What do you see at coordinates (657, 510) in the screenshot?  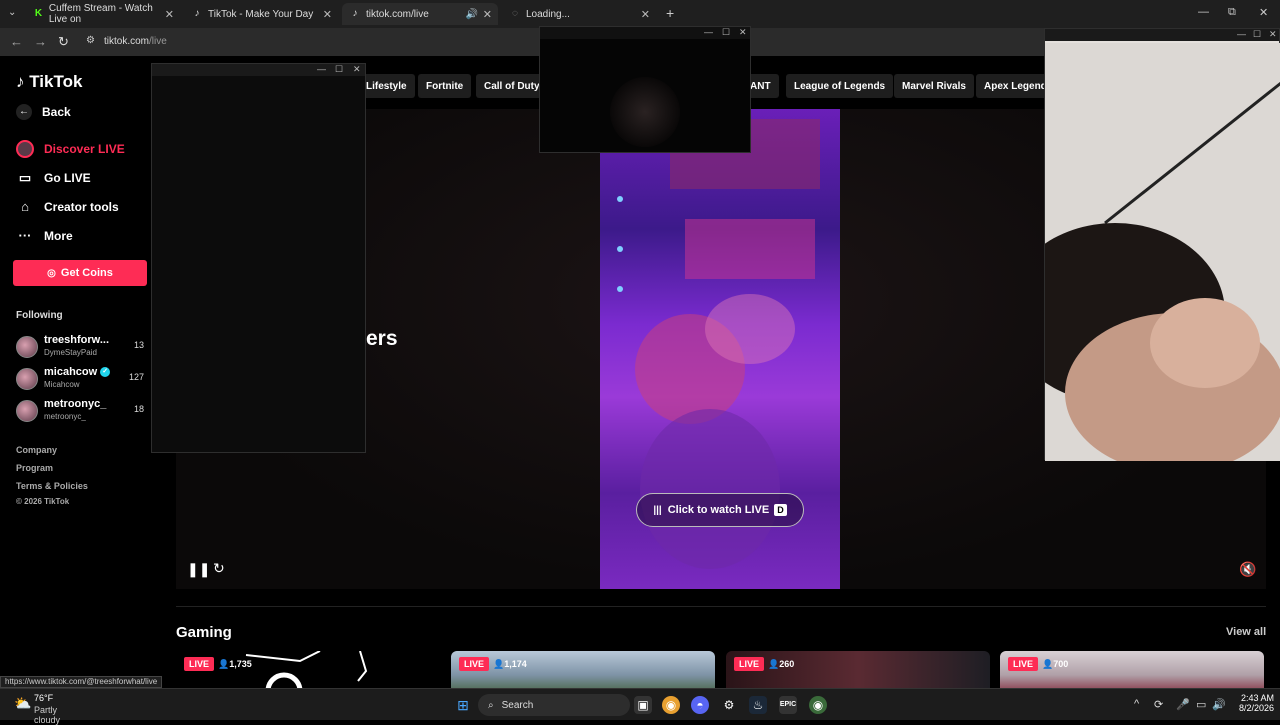 I see `live-bars-icon: |||` at bounding box center [657, 510].